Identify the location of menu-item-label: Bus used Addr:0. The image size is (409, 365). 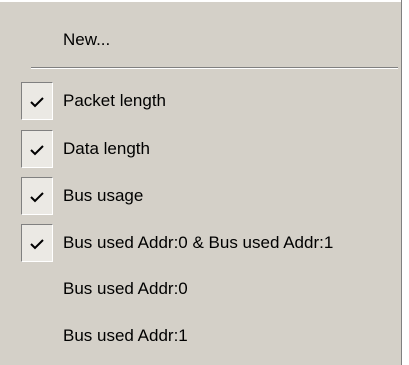
(125, 288).